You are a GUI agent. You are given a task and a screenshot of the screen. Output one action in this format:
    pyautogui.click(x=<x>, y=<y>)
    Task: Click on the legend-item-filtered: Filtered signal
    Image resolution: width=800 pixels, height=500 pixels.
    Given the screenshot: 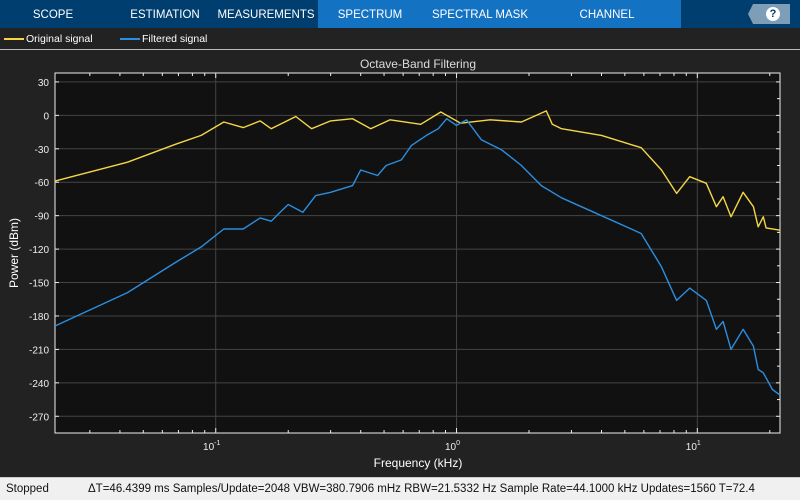 What is the action you would take?
    pyautogui.click(x=163, y=39)
    